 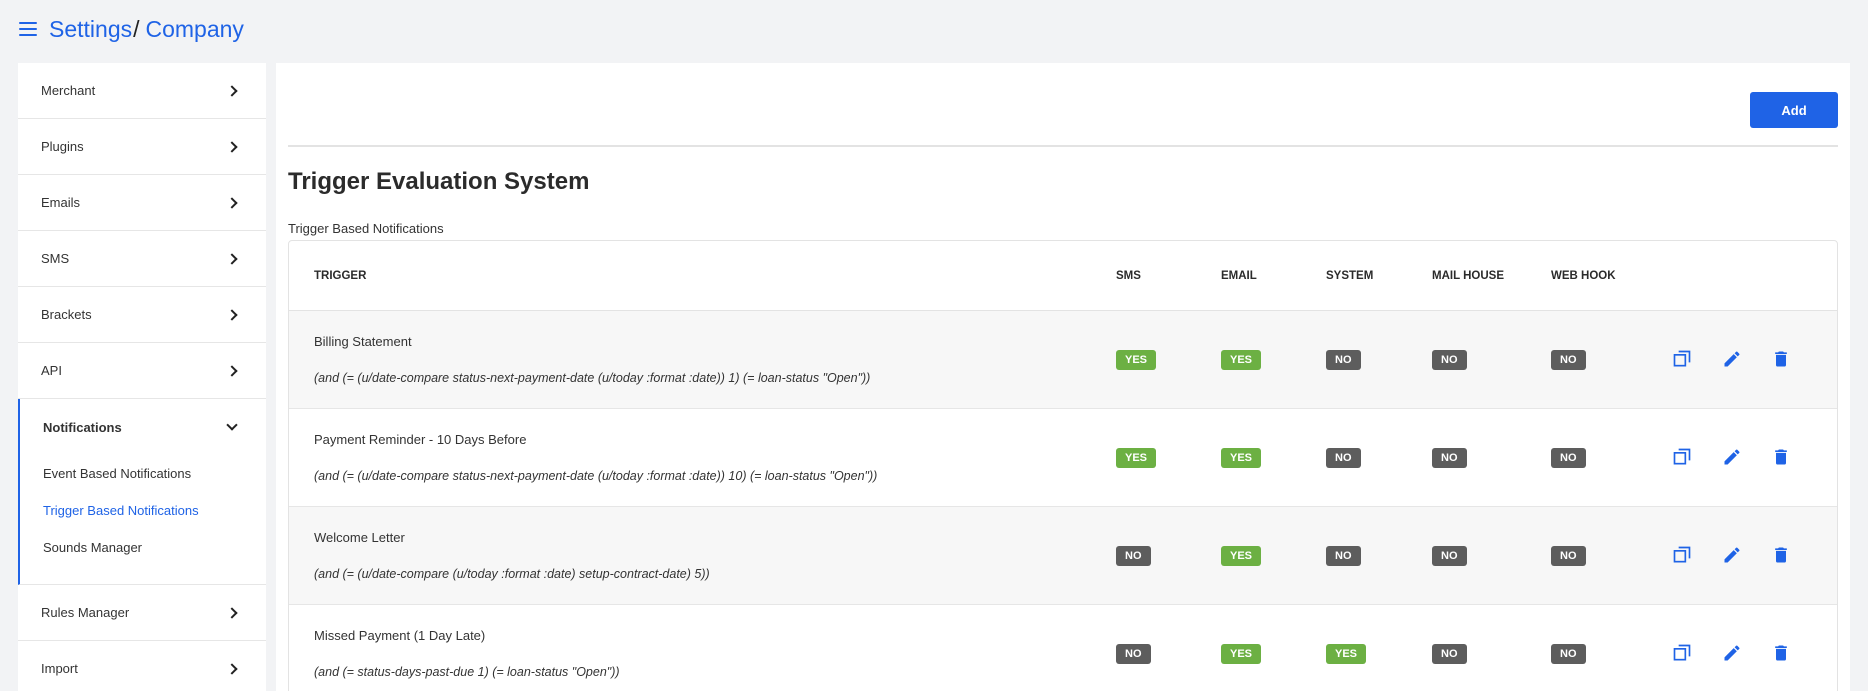 I want to click on sidebar-subitem-trigger-based: Trigger Based Notifications, so click(x=143, y=510).